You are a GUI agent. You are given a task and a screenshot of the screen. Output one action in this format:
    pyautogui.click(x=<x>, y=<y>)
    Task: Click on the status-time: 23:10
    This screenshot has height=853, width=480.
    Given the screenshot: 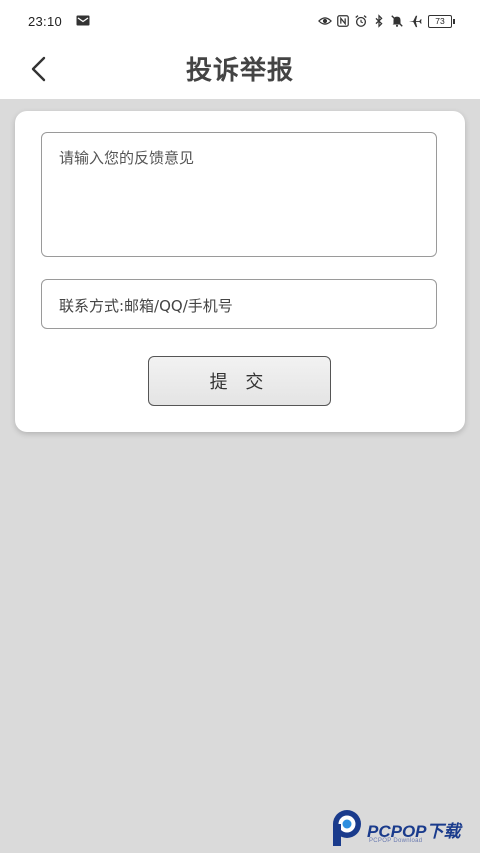 What is the action you would take?
    pyautogui.click(x=45, y=21)
    